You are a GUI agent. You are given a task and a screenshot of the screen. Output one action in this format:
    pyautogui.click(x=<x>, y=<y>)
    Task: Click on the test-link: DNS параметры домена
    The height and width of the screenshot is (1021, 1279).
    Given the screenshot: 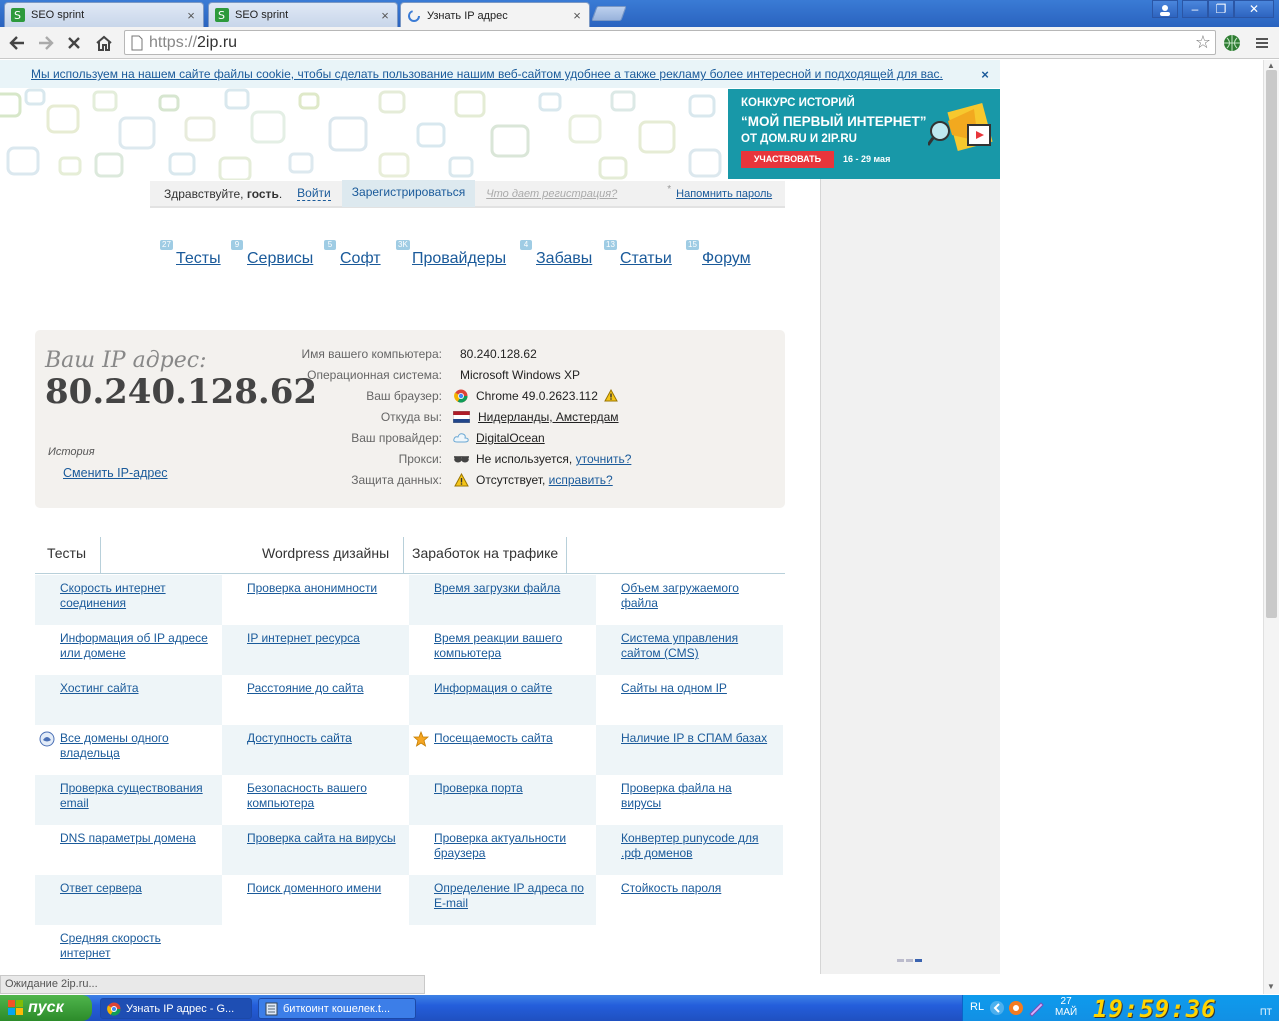 What is the action you would take?
    pyautogui.click(x=137, y=838)
    